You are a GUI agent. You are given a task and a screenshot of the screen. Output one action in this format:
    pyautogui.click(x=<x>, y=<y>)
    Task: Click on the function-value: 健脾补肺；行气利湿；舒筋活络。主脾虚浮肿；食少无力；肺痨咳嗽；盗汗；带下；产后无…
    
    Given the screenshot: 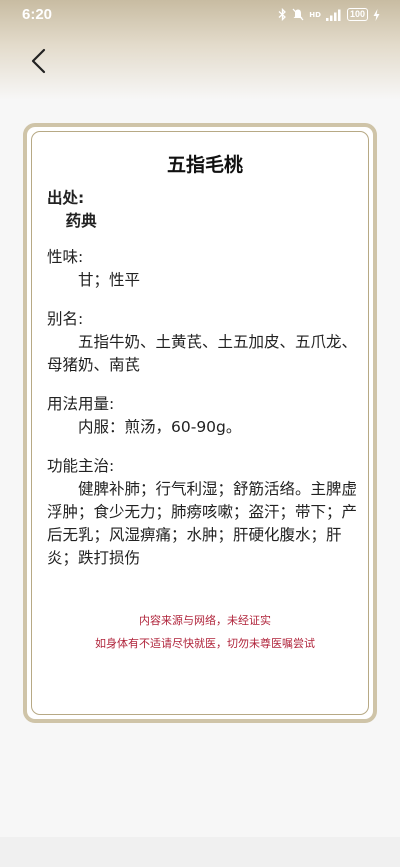 What is the action you would take?
    pyautogui.click(x=202, y=523)
    